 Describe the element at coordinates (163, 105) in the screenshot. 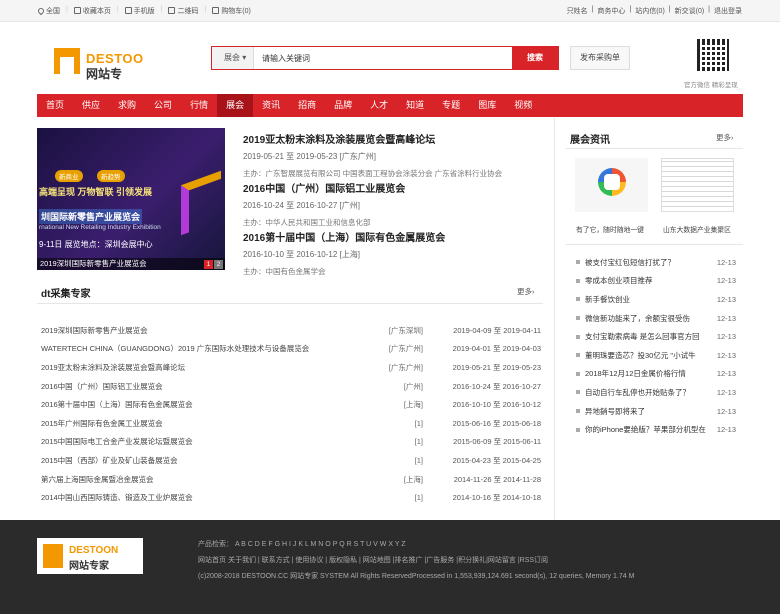

I see `nav-item: 公司` at that location.